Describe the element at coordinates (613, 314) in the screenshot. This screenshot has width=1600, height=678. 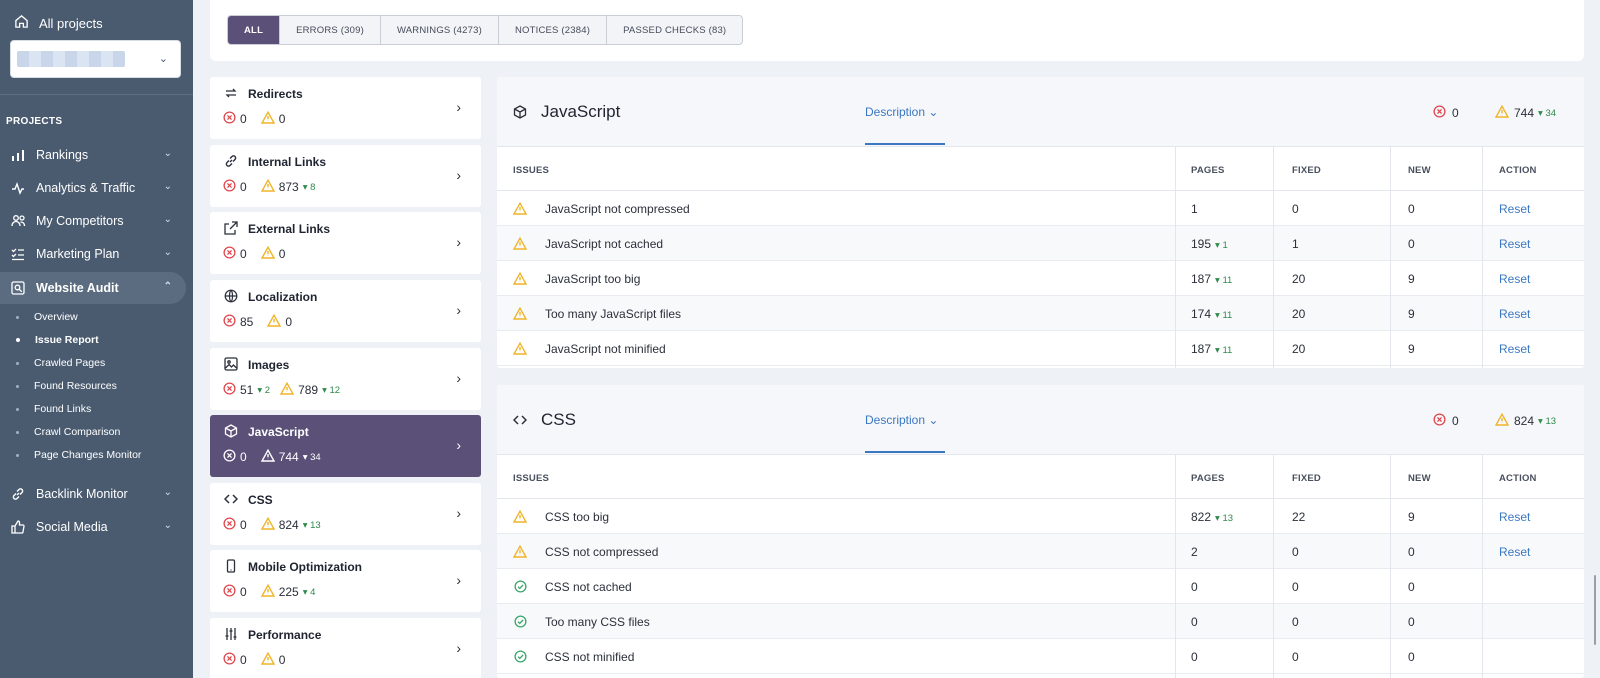
I see `issue-name: Too many JavaScript files` at that location.